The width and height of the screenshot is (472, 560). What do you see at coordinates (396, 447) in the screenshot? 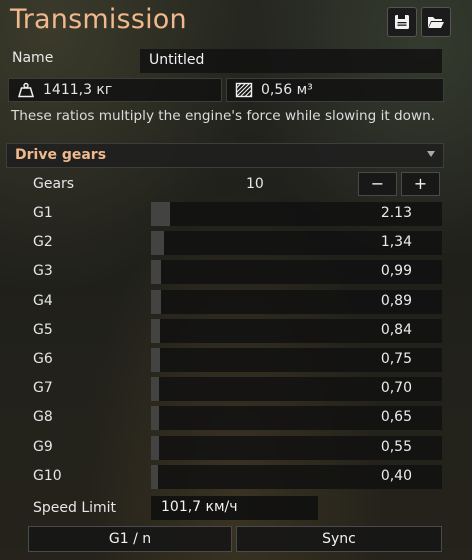
I see `gear-ratio-value: 0,55` at bounding box center [396, 447].